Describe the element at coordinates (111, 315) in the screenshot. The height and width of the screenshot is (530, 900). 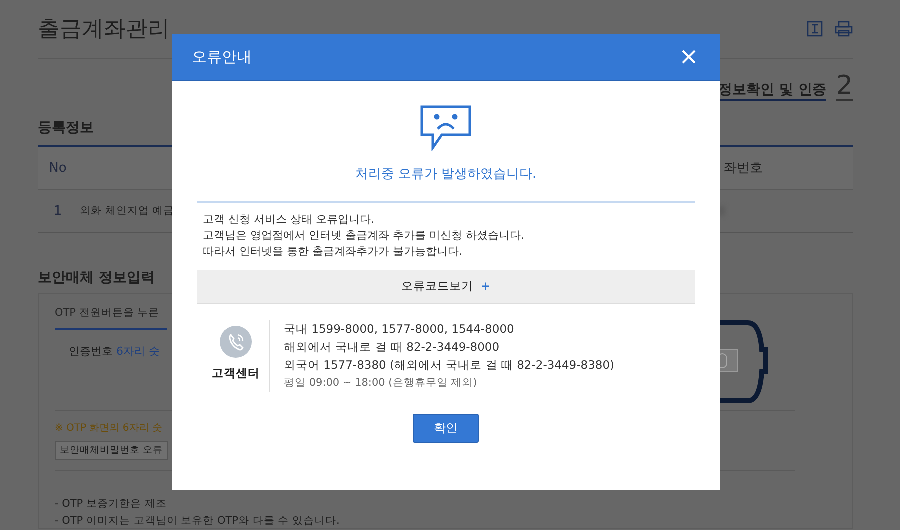
I see `otp-tab: OTP 전원버튼을 누른` at that location.